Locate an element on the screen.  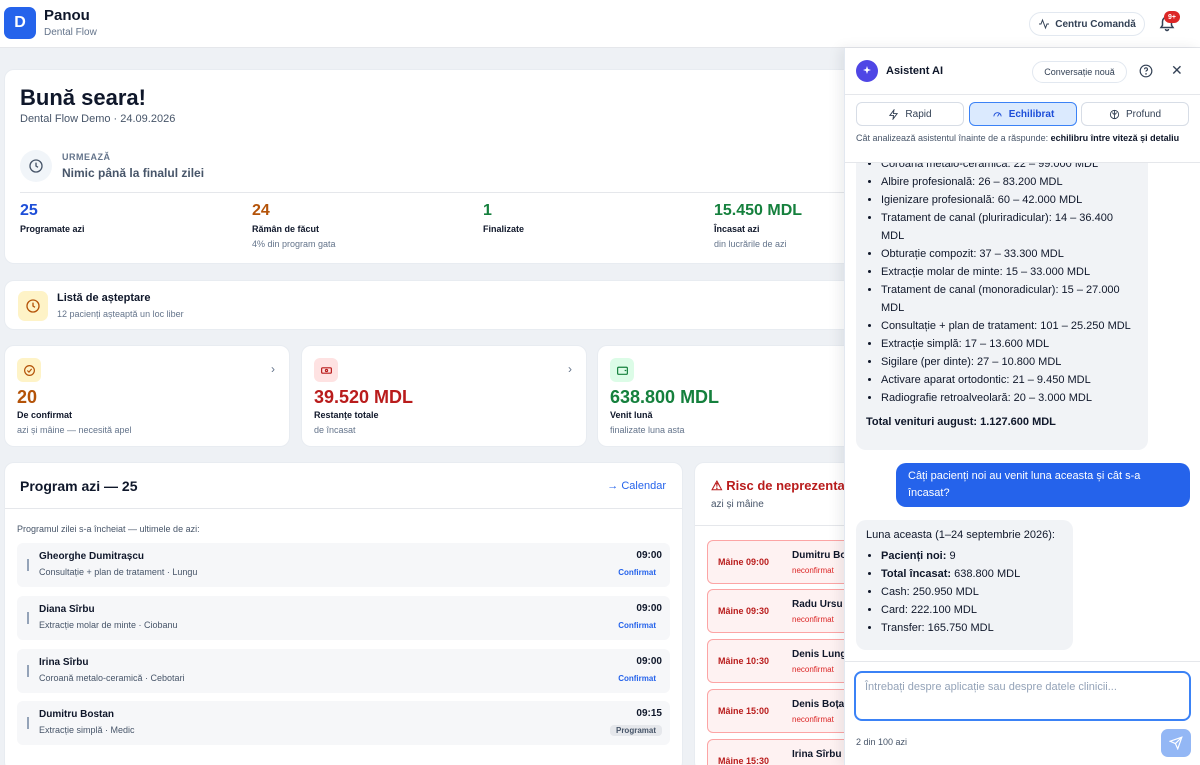
appointment-detail: Extracție molar de minte · Ciobanu is located at coordinates (108, 625).